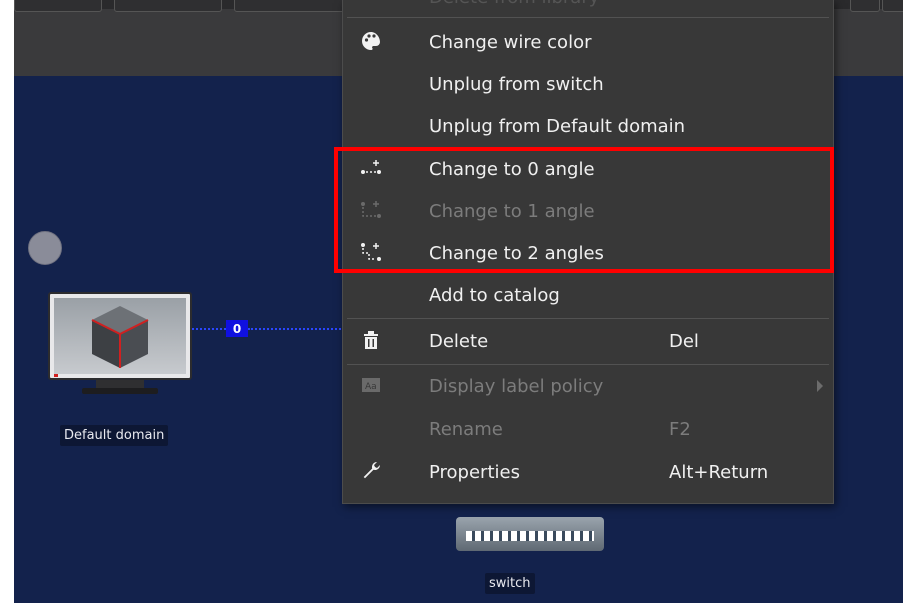 Image resolution: width=903 pixels, height=603 pixels. Describe the element at coordinates (588, 473) in the screenshot. I see `menu-item-properties: Properties Alt+Return` at that location.